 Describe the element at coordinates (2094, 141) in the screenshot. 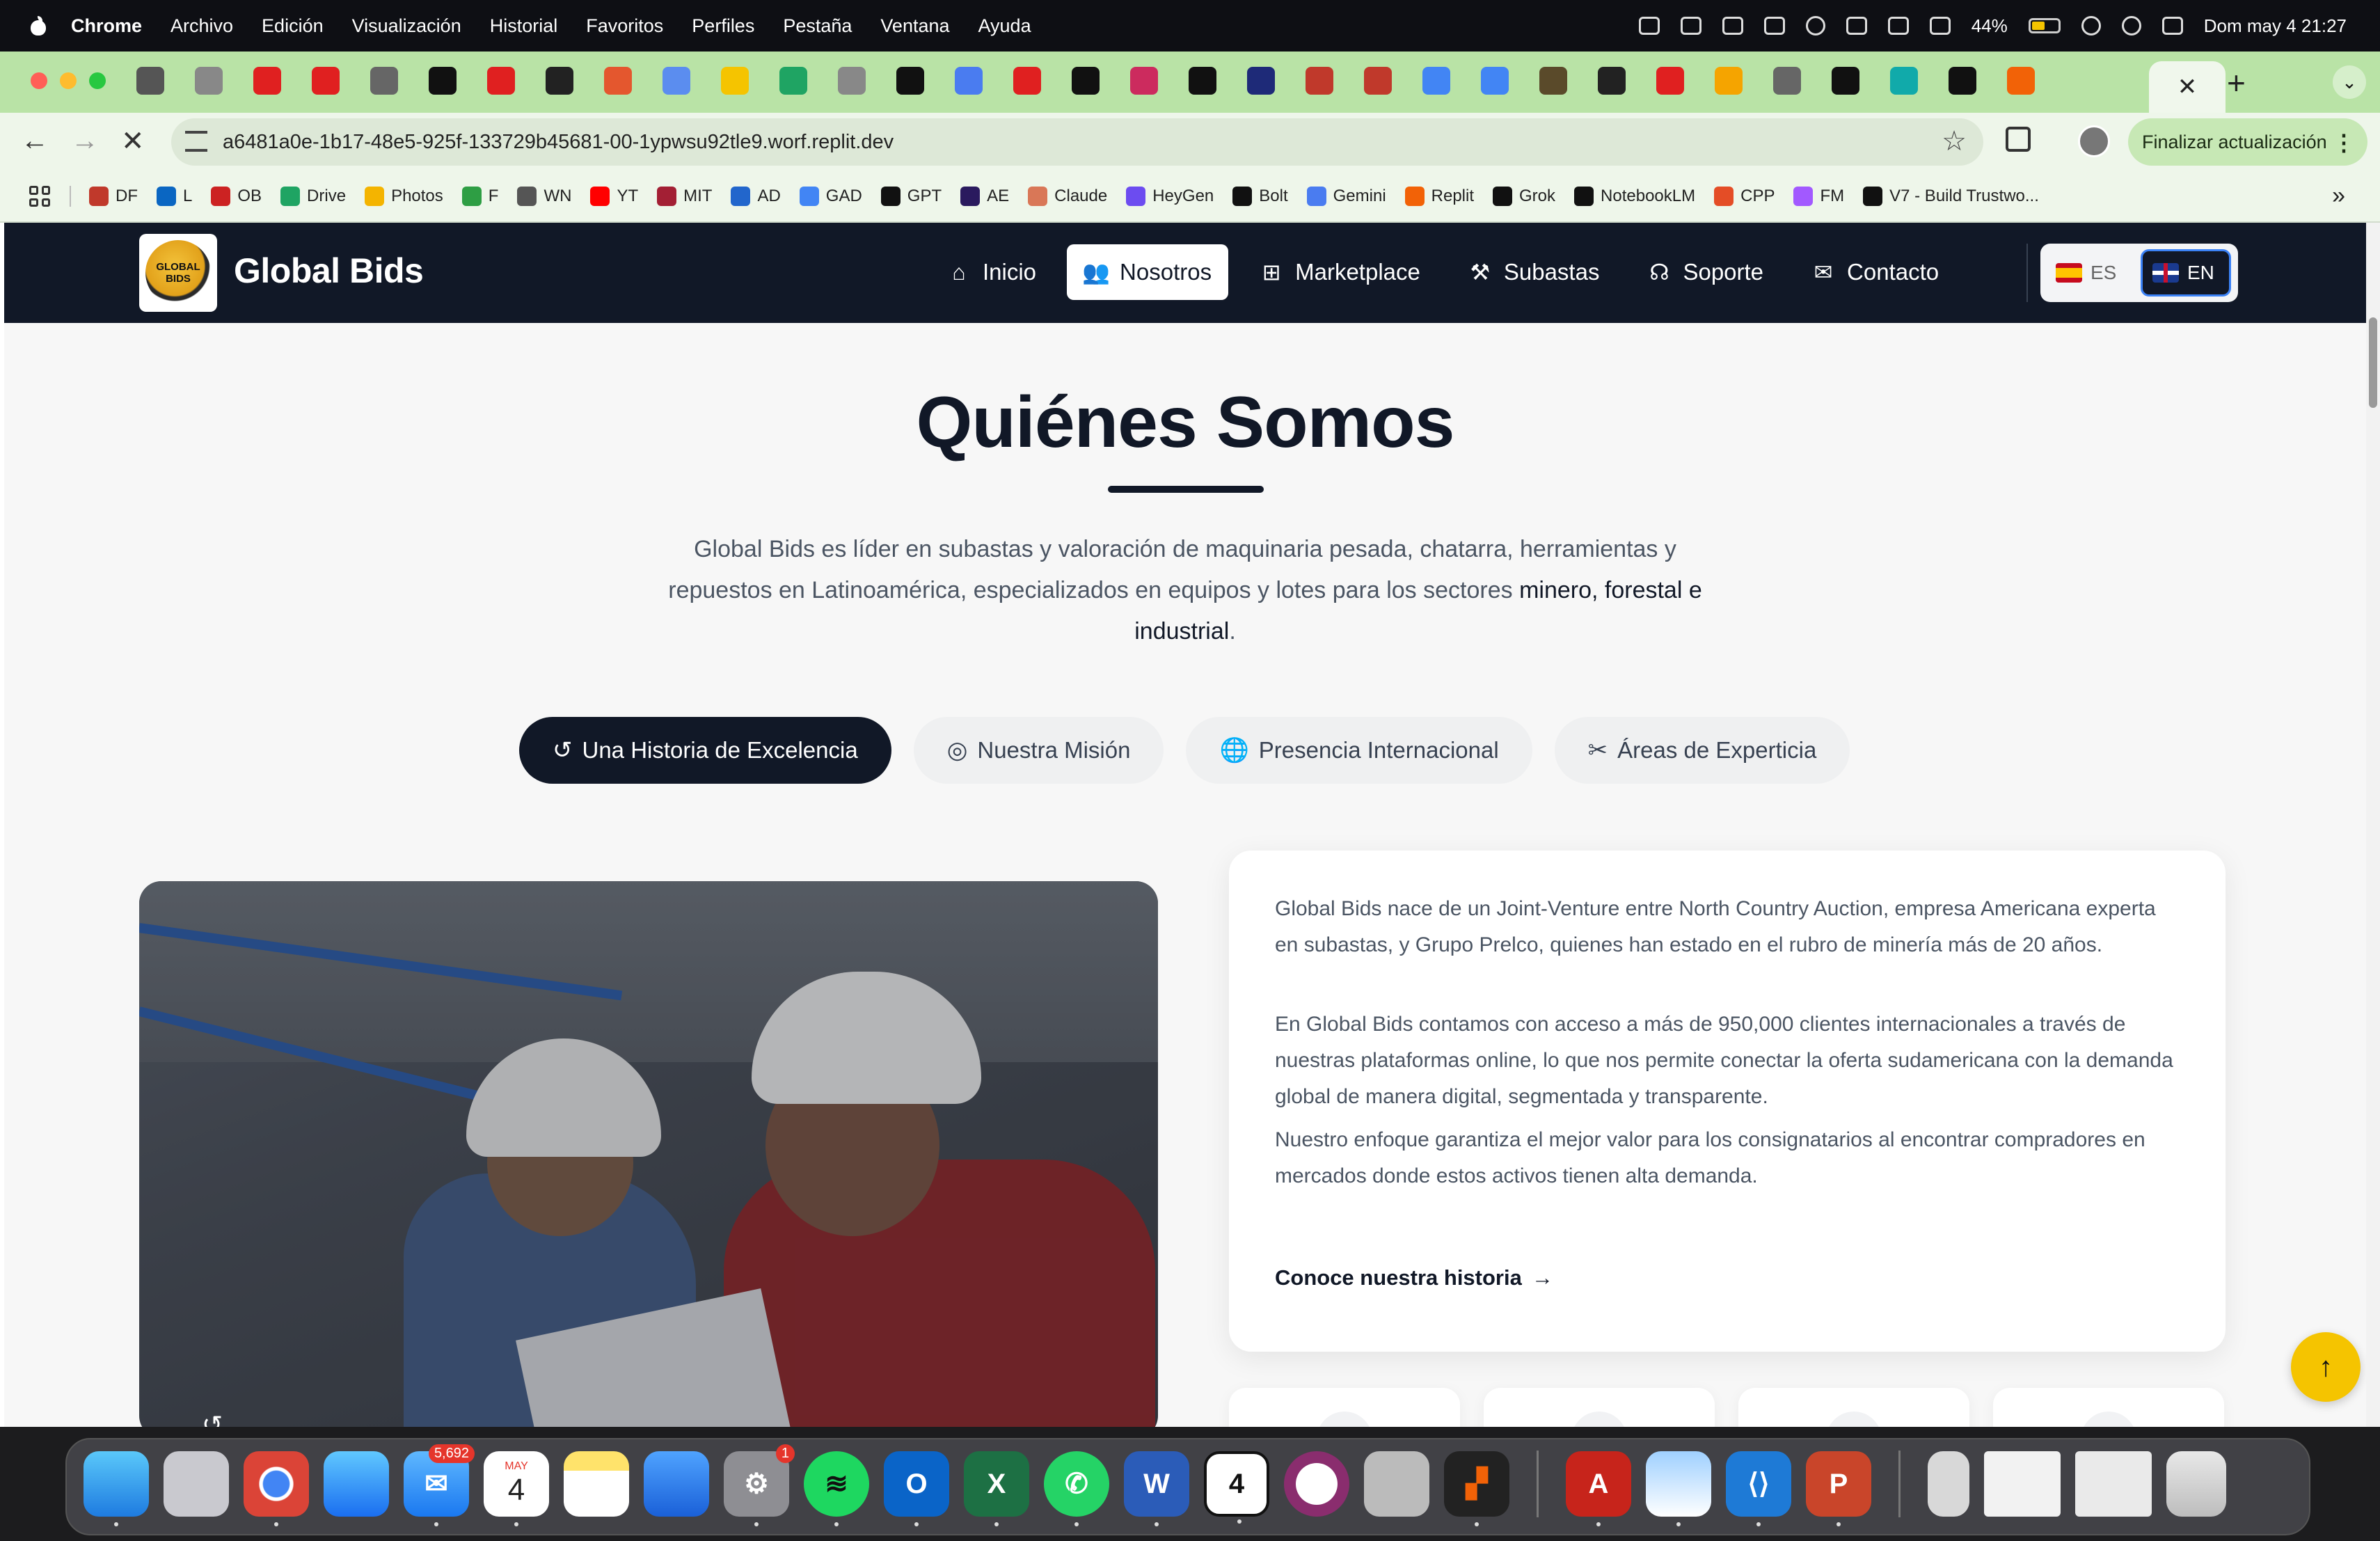

I see `profile-avatar` at that location.